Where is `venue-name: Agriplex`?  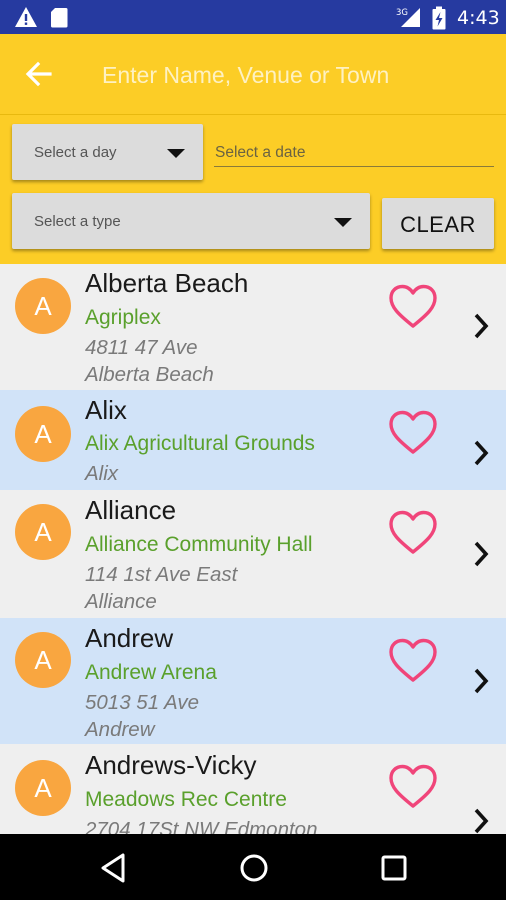
venue-name: Agriplex is located at coordinates (123, 317).